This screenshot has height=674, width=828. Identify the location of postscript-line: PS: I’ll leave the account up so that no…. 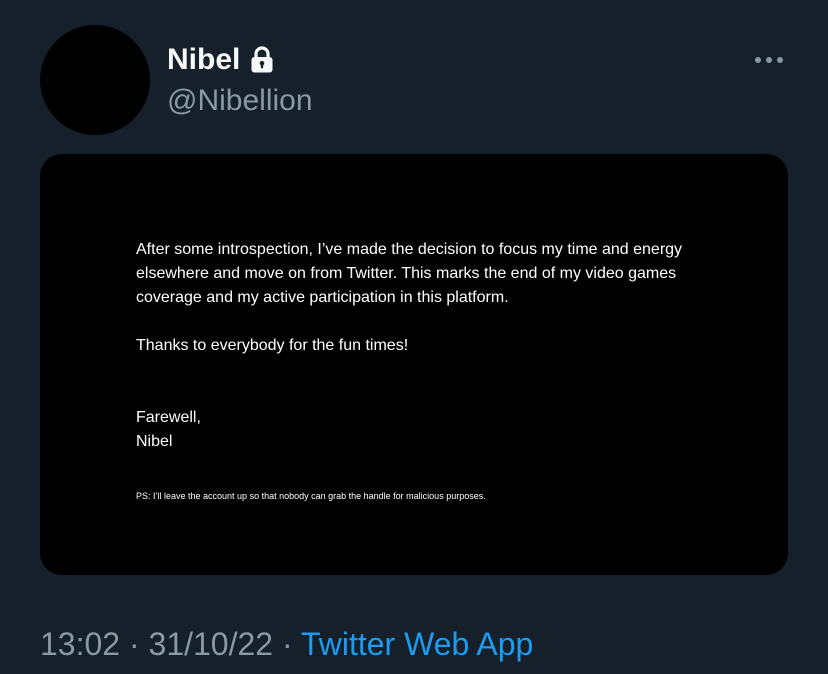
(311, 496).